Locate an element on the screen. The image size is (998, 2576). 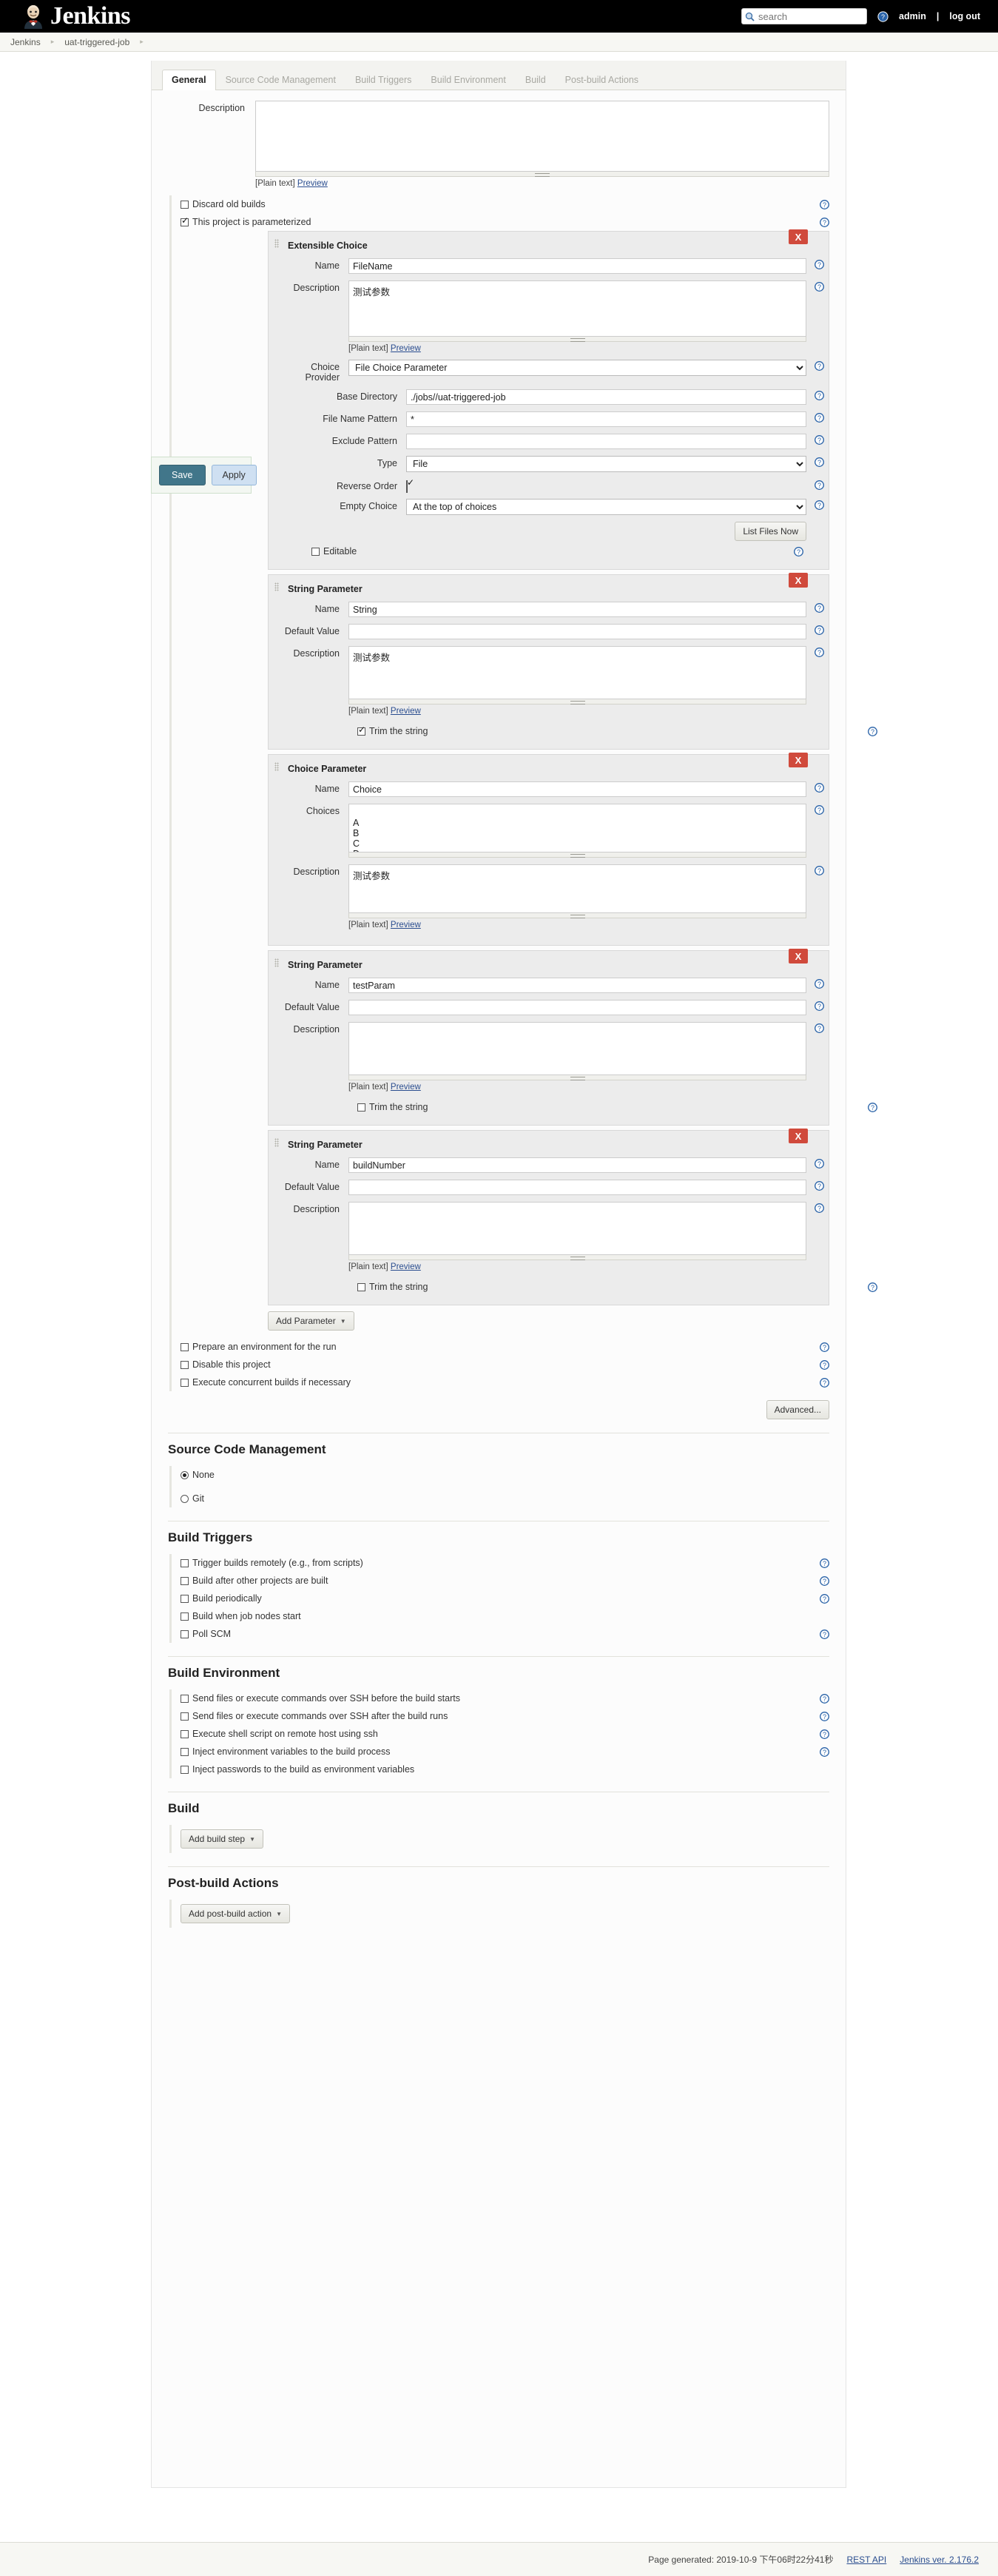
exclude-pattern-help-icon: ? is located at coordinates (820, 440).